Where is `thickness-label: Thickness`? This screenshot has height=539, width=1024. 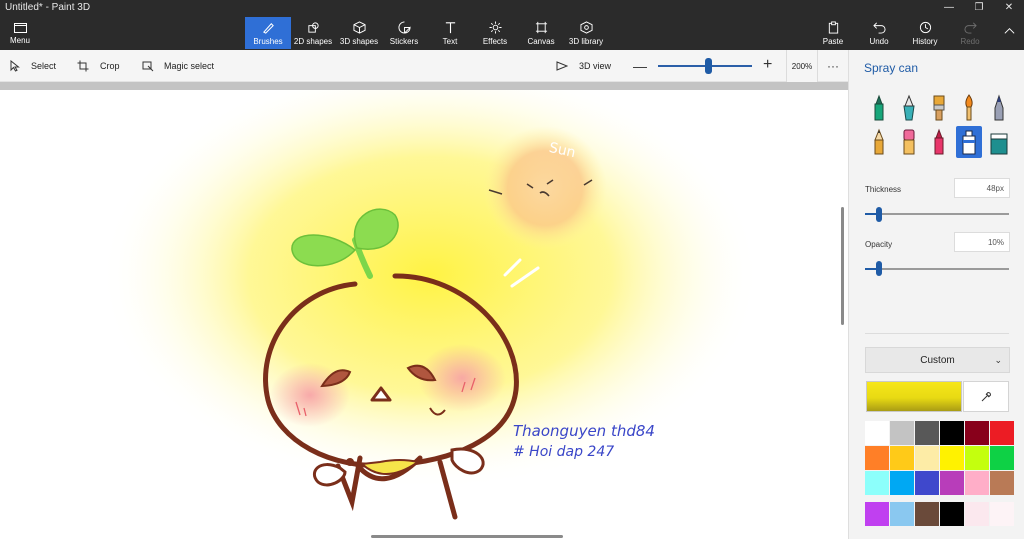
thickness-label: Thickness is located at coordinates (883, 189).